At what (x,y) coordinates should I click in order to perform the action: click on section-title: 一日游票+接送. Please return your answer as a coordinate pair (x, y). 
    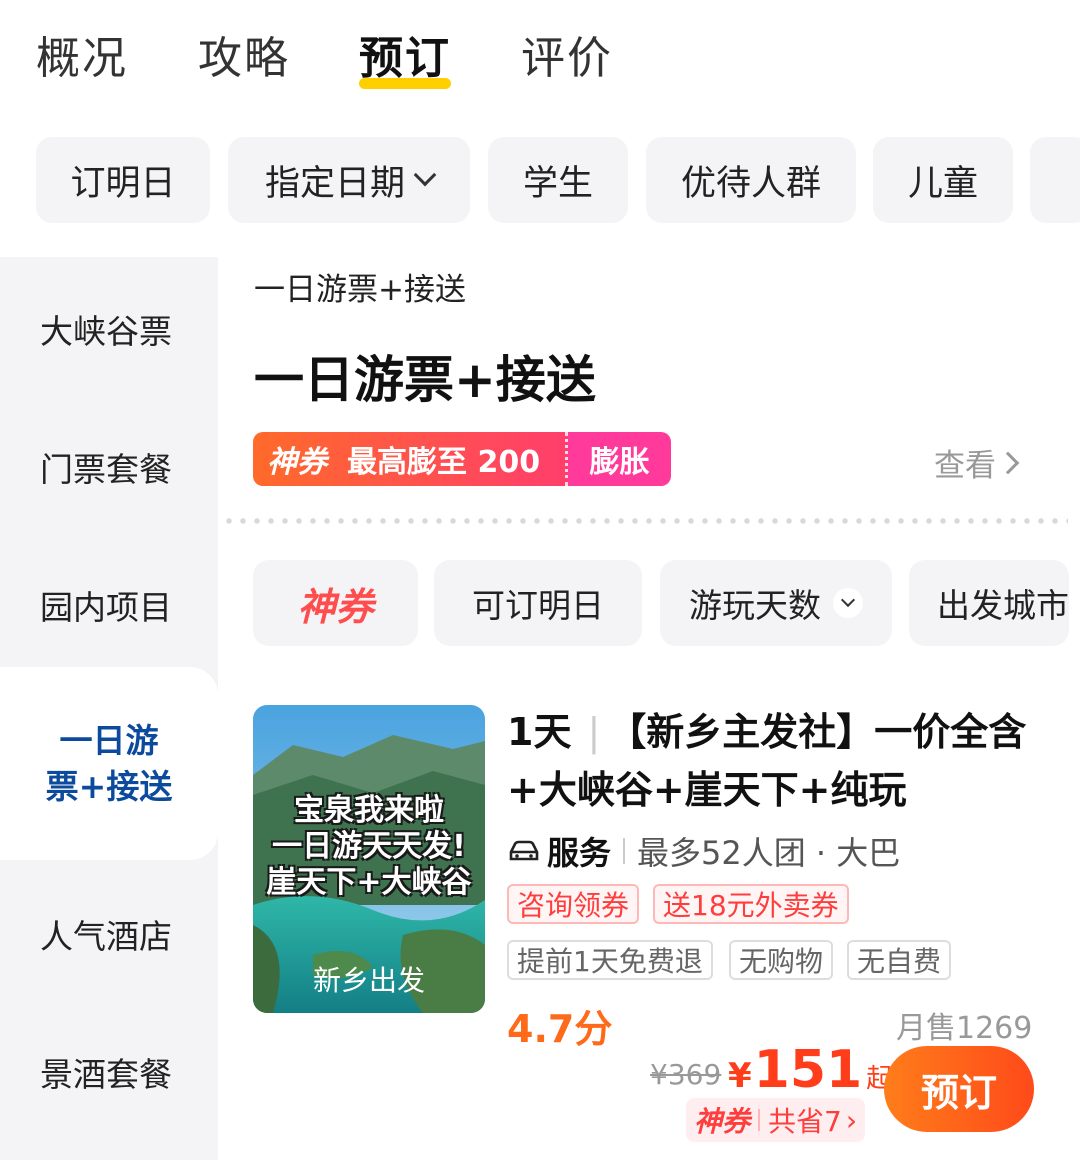
    Looking at the image, I should click on (425, 380).